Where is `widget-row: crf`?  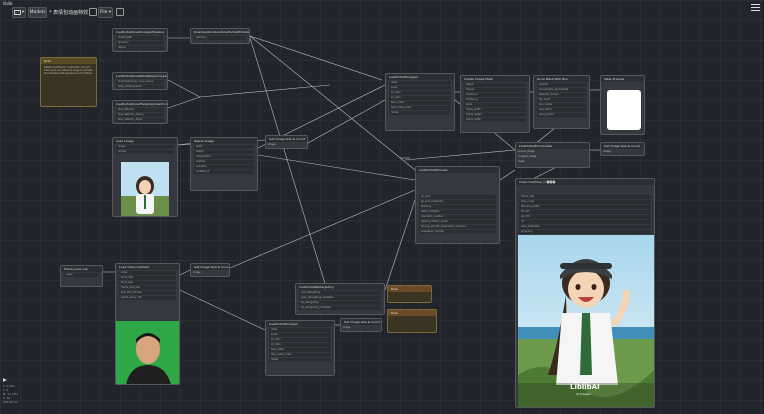
widget-row: crf is located at coordinates (585, 222).